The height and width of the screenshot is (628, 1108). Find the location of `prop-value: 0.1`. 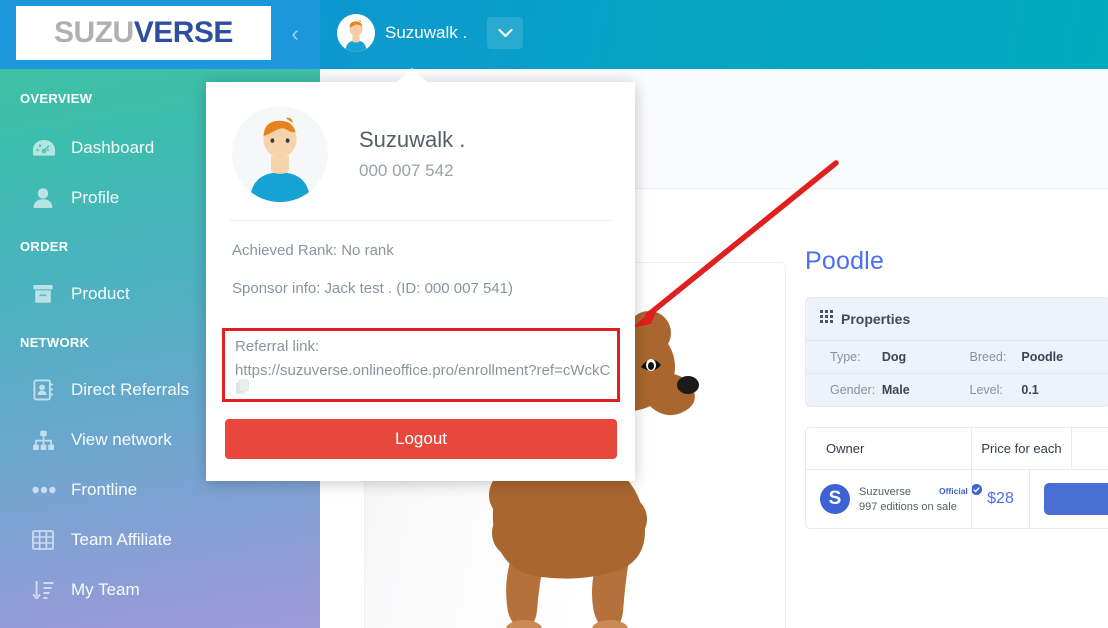

prop-value: 0.1 is located at coordinates (1030, 390).